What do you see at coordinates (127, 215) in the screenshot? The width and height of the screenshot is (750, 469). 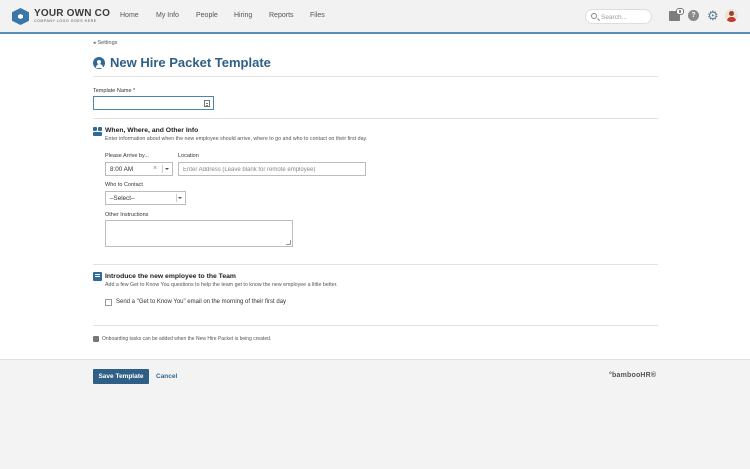 I see `instructions-label: Other Instructions` at bounding box center [127, 215].